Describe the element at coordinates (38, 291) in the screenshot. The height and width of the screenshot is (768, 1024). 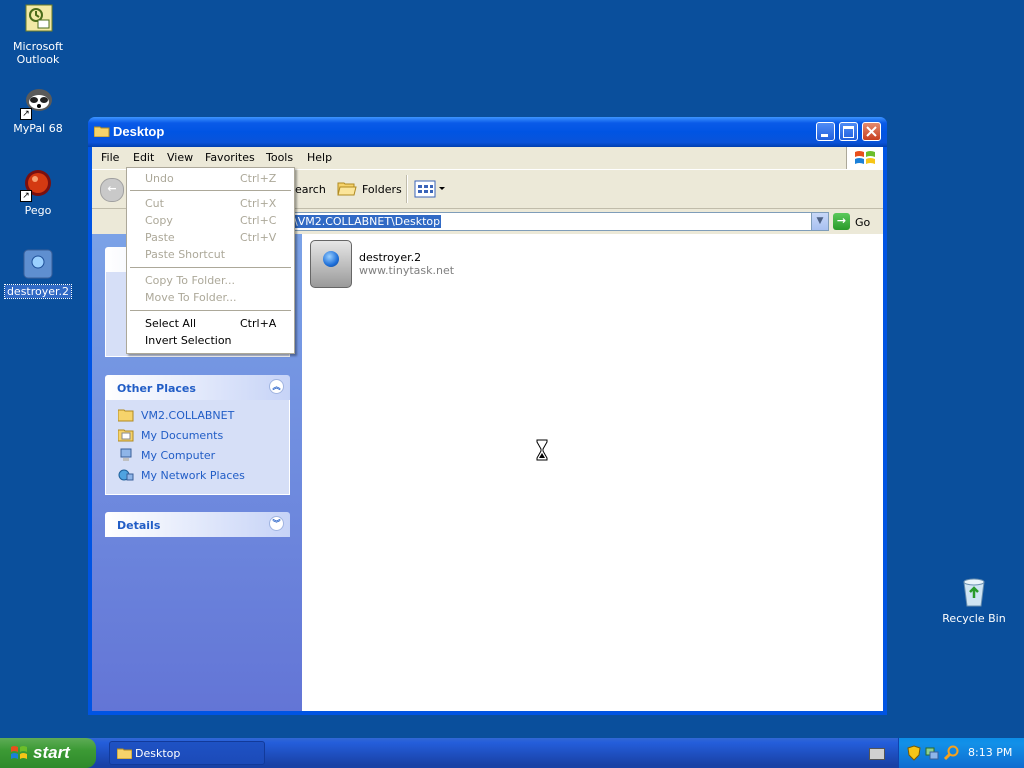
I see `desktop-icon-label: destroyer.2` at that location.